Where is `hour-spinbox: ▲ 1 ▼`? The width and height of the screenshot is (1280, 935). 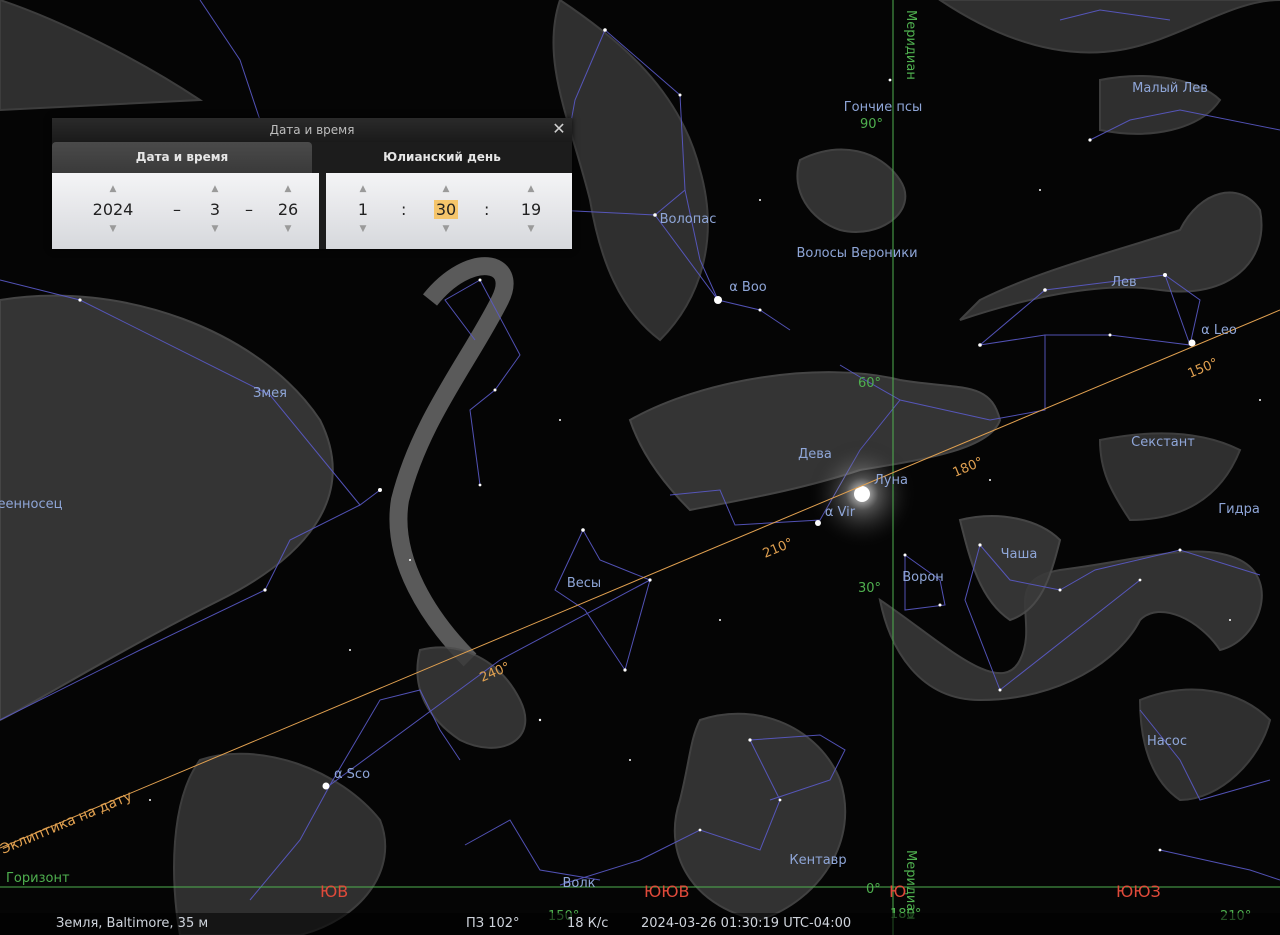 hour-spinbox: ▲ 1 ▼ is located at coordinates (363, 211).